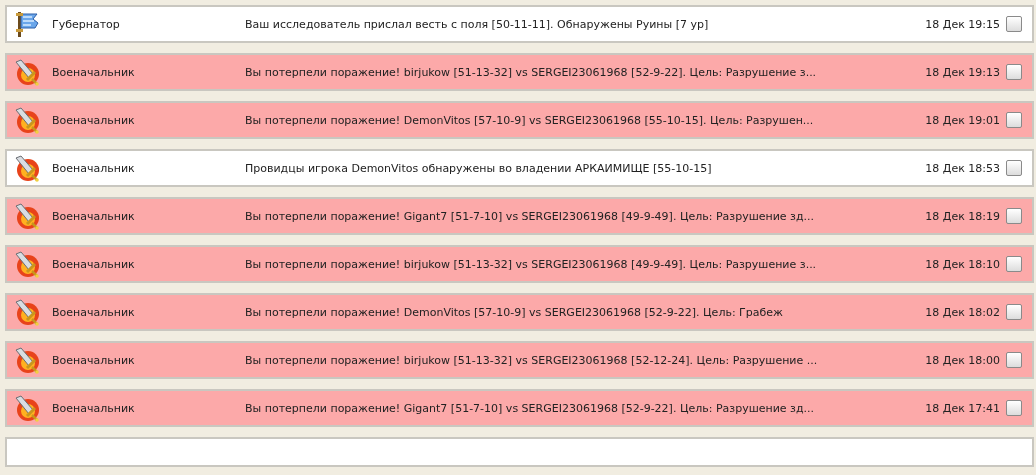  What do you see at coordinates (963, 120) in the screenshot?
I see `message-time: 18 Дек 19:01` at bounding box center [963, 120].